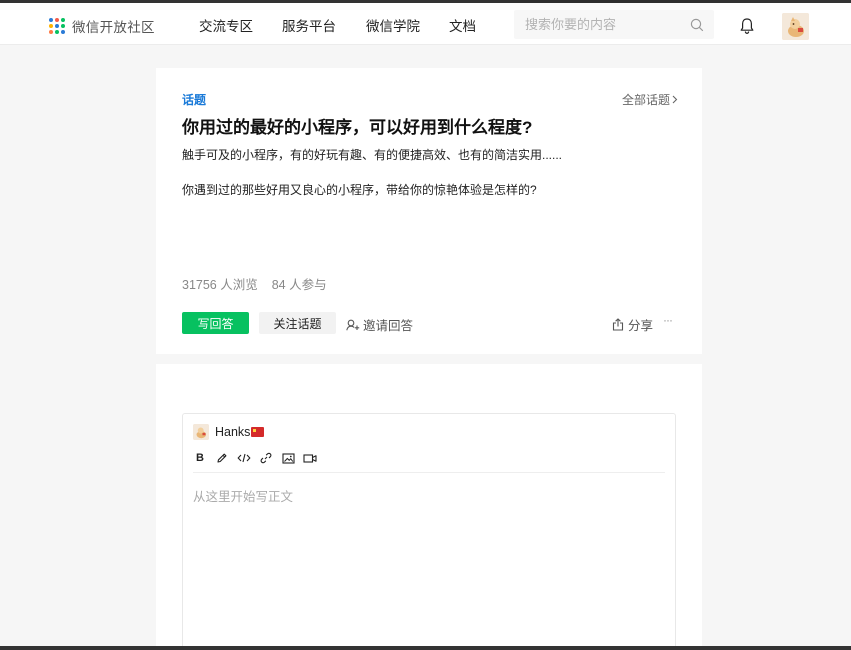 The width and height of the screenshot is (851, 650). What do you see at coordinates (310, 458) in the screenshot?
I see `video-icon` at bounding box center [310, 458].